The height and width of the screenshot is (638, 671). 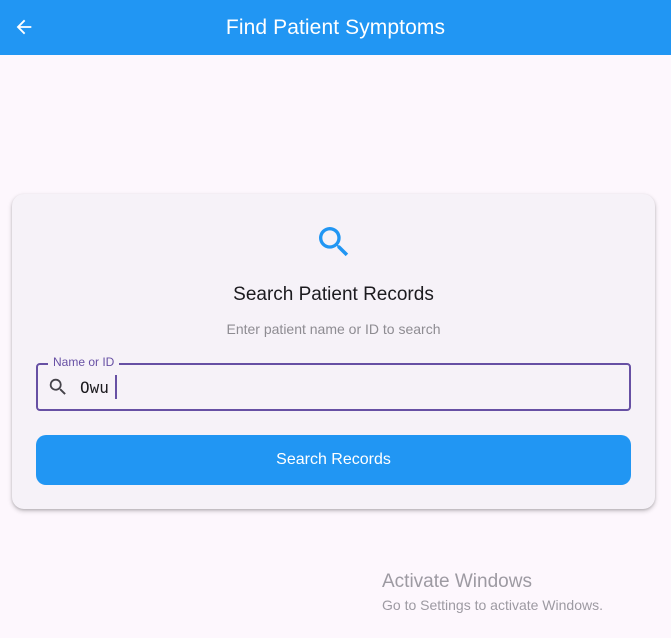 I want to click on card-subtitle: Enter patient name or ID to search, so click(x=333, y=329).